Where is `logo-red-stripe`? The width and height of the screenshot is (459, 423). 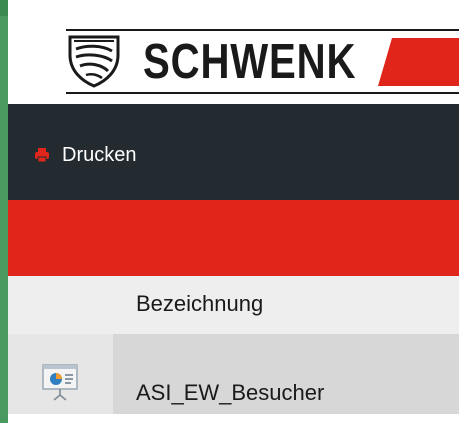 logo-red-stripe is located at coordinates (418, 62).